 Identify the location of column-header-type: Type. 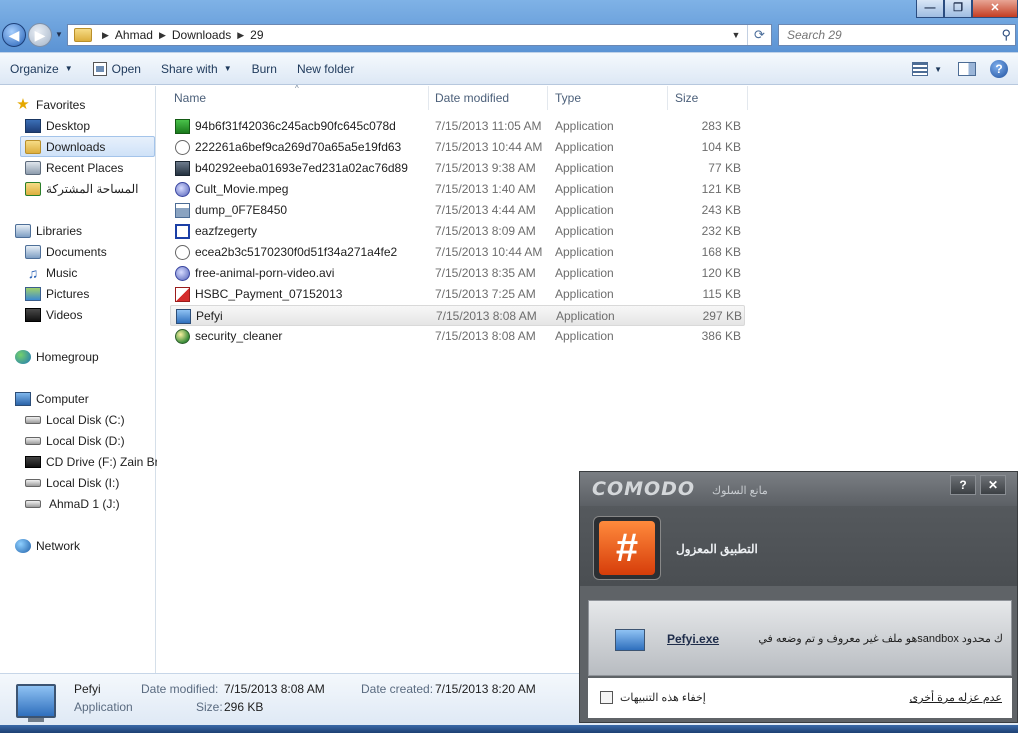
(608, 98).